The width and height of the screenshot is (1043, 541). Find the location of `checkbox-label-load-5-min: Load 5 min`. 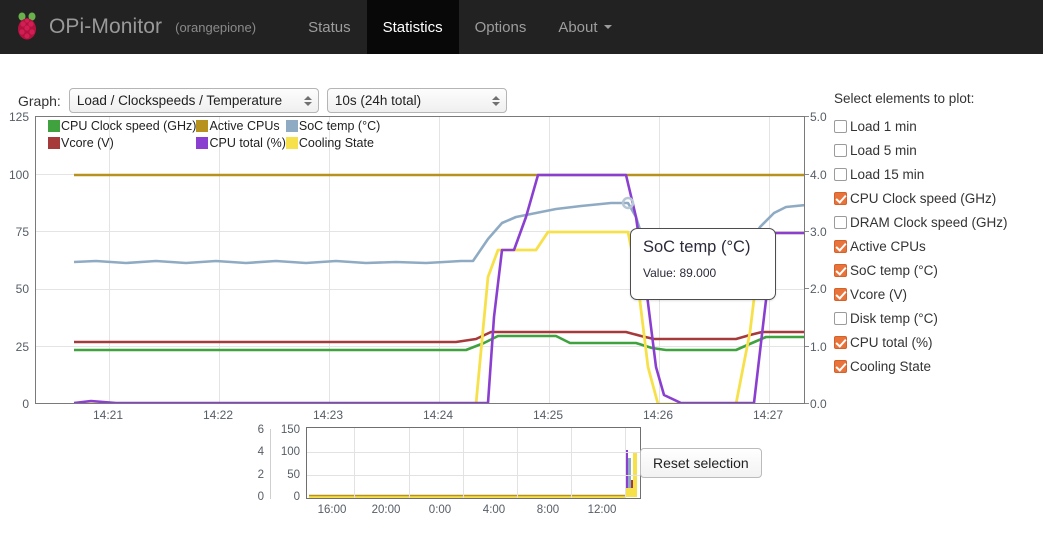

checkbox-label-load-5-min: Load 5 min is located at coordinates (883, 150).